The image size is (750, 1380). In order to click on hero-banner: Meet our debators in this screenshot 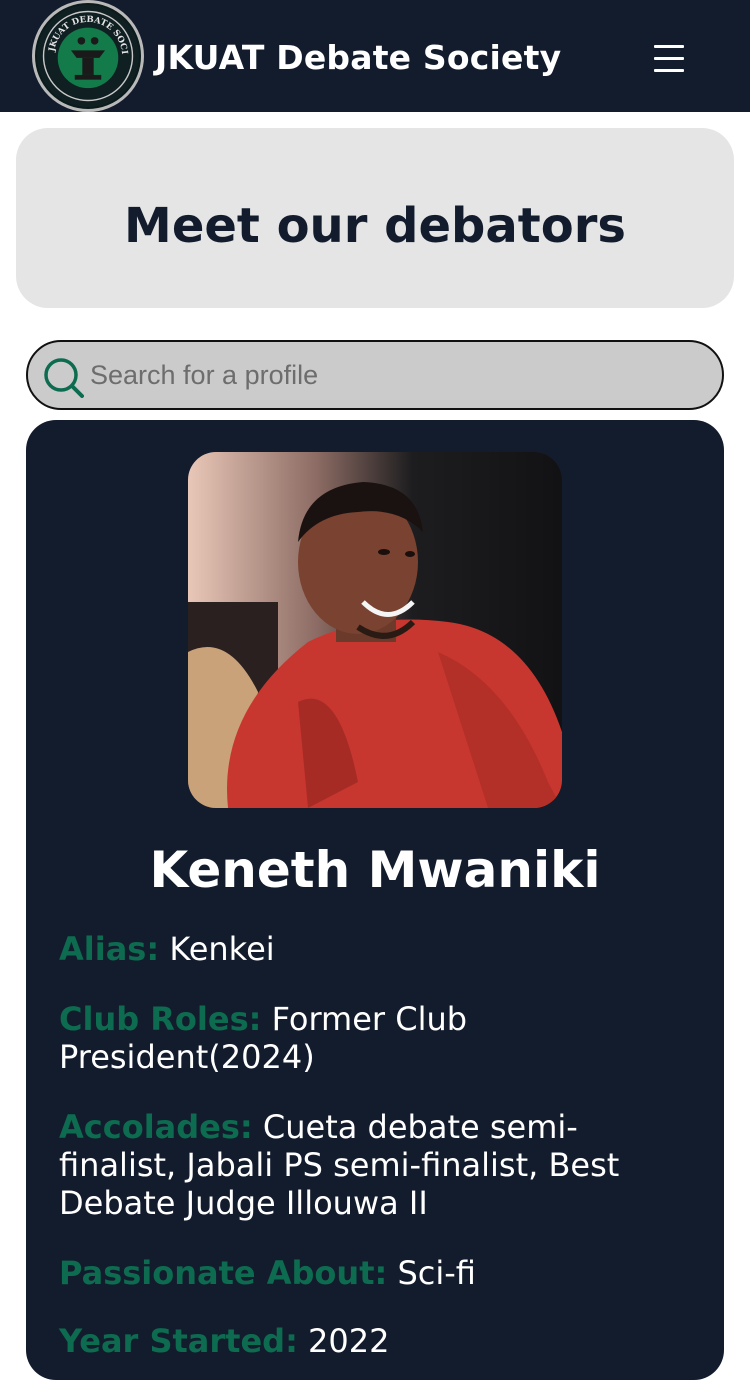, I will do `click(375, 218)`.